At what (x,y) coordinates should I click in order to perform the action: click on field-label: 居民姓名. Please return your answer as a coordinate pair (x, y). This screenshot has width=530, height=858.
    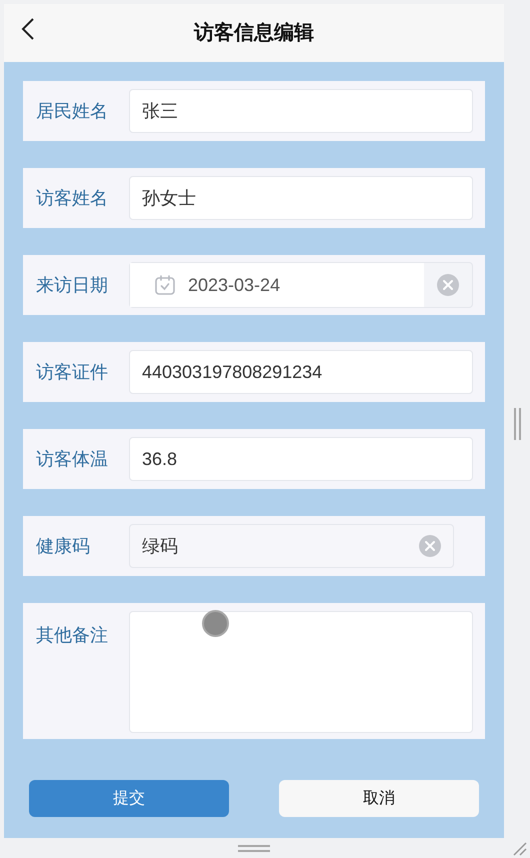
    Looking at the image, I should click on (72, 111).